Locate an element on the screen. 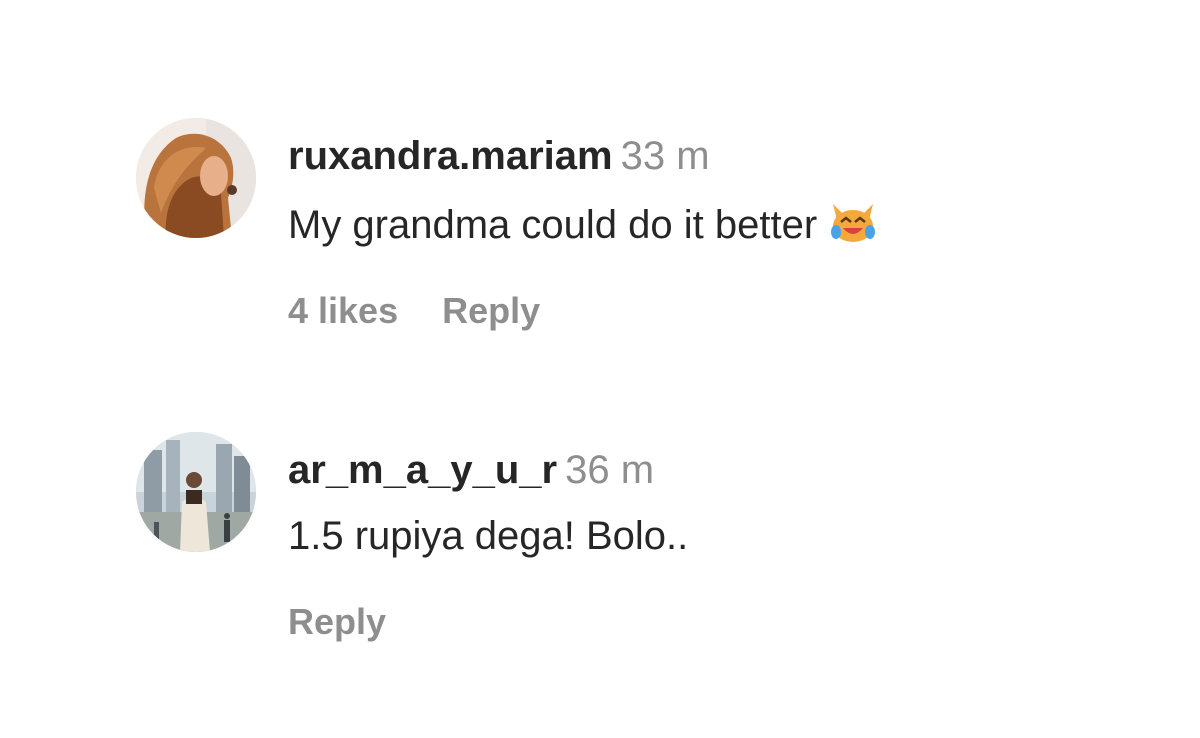  comment-header: ruxandra.mariam 33 m is located at coordinates (708, 156).